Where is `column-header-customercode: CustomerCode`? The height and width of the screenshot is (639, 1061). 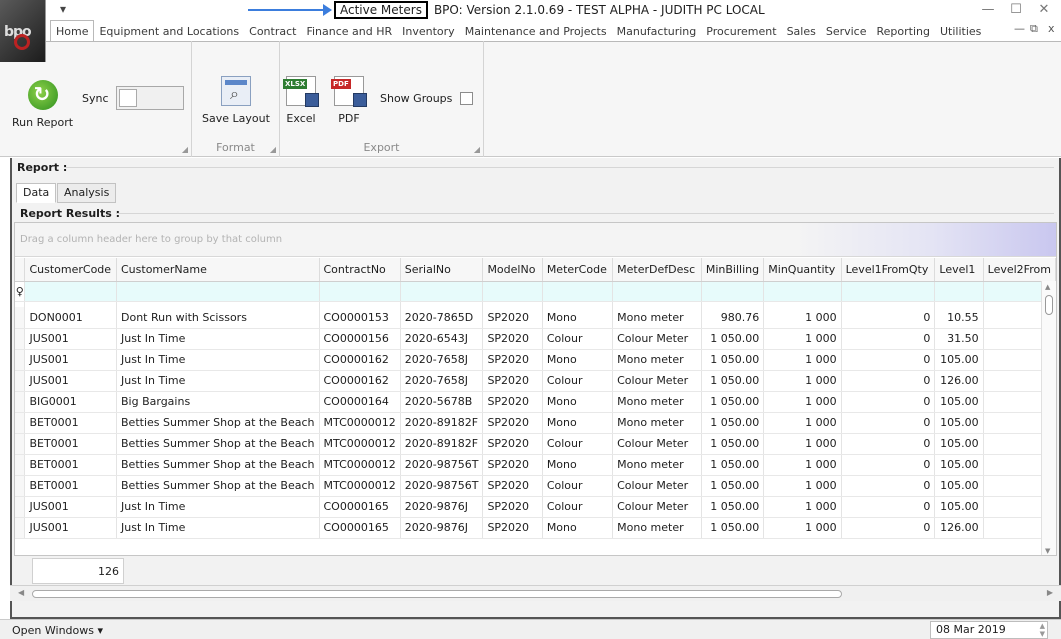 column-header-customercode: CustomerCode is located at coordinates (70, 270).